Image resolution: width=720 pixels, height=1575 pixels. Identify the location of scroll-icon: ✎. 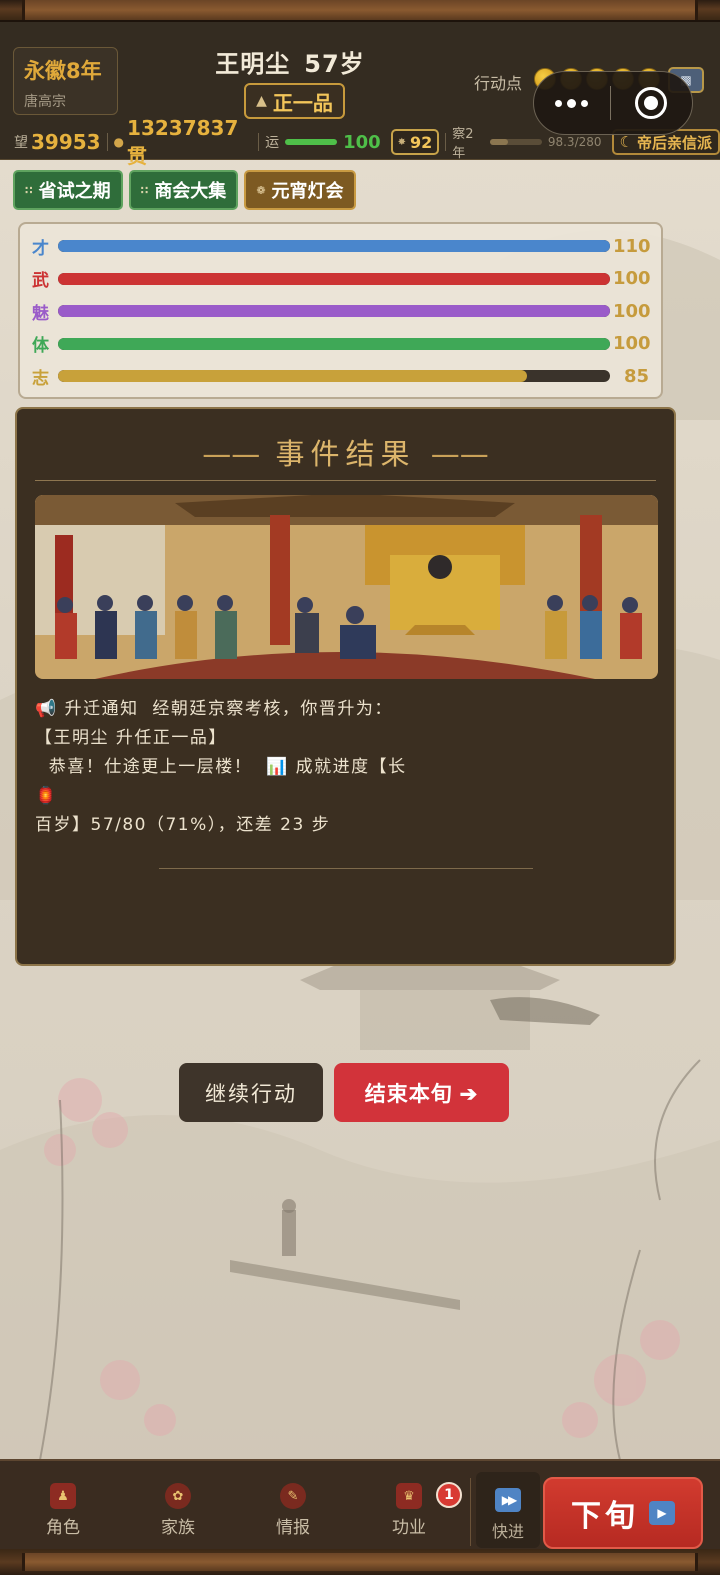
(293, 1496).